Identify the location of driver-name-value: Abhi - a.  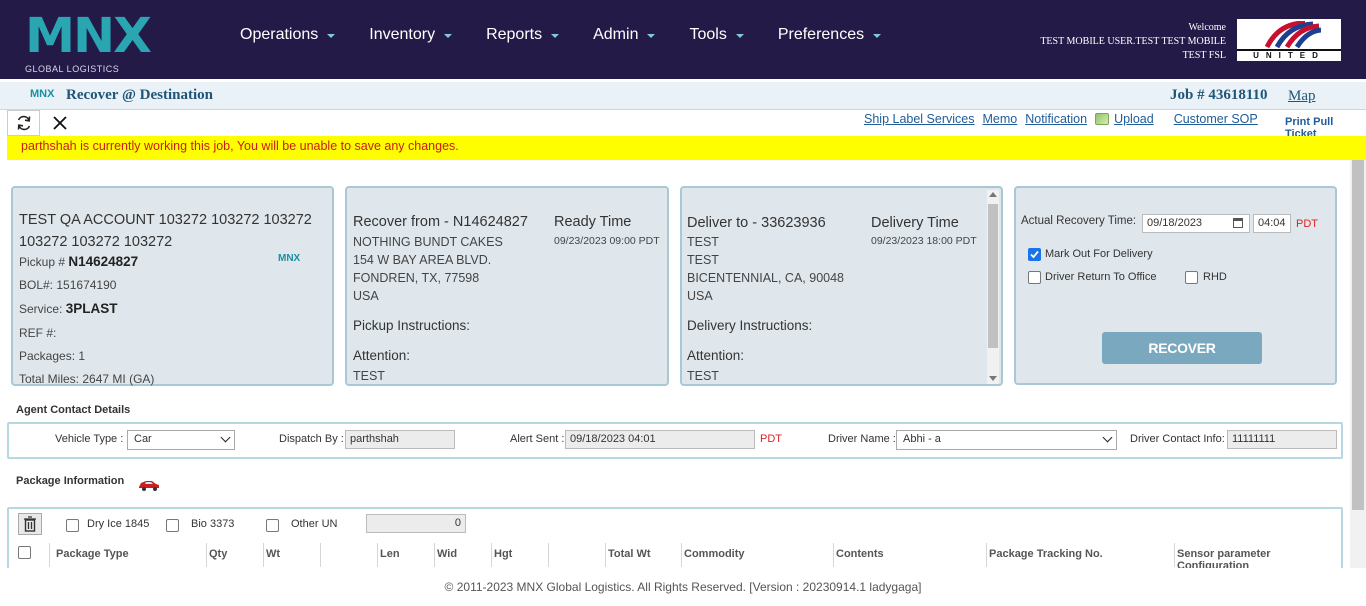
(922, 439).